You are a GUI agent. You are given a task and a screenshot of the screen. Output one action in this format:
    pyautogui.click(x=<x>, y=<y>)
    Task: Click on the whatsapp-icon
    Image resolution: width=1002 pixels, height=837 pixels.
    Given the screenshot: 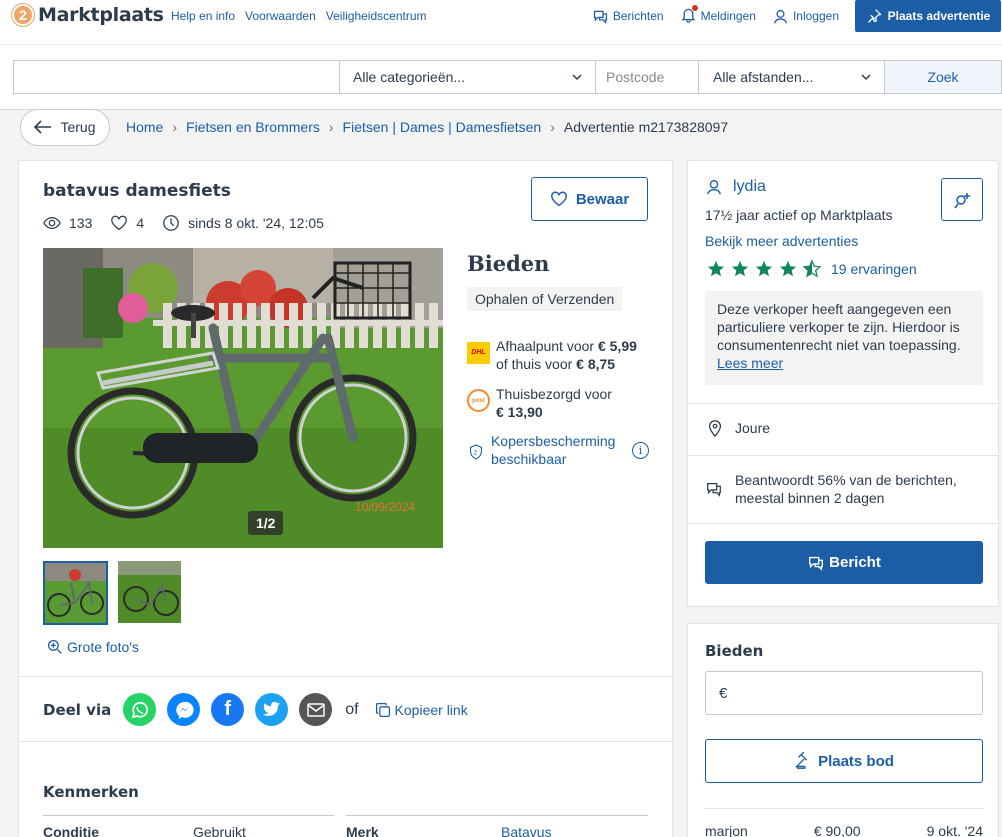 What is the action you would take?
    pyautogui.click(x=140, y=709)
    